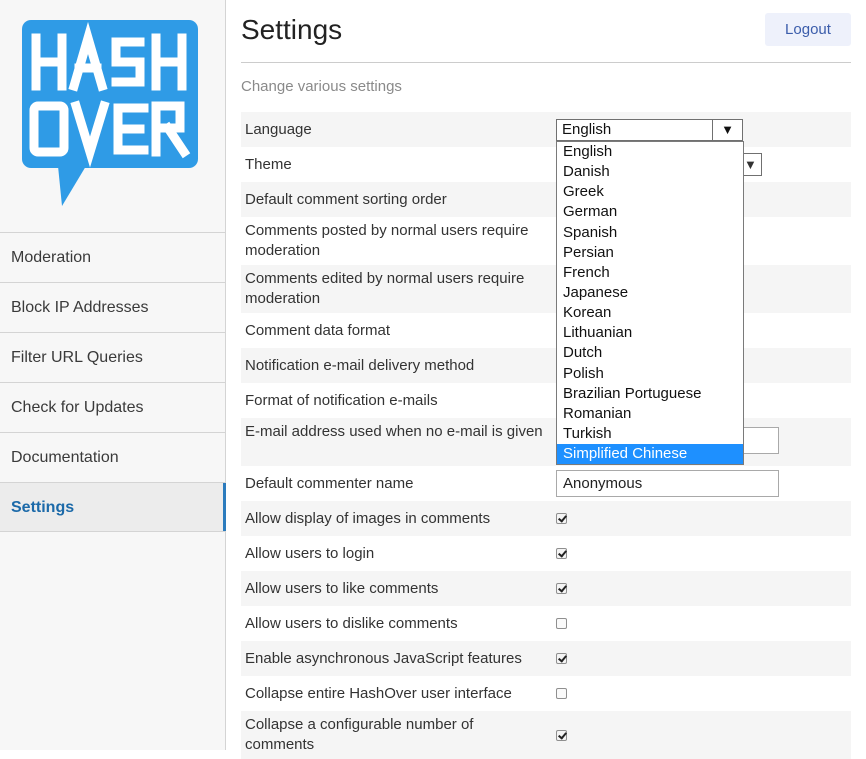  I want to click on language-option-lithuanian: Lithuanian, so click(650, 333).